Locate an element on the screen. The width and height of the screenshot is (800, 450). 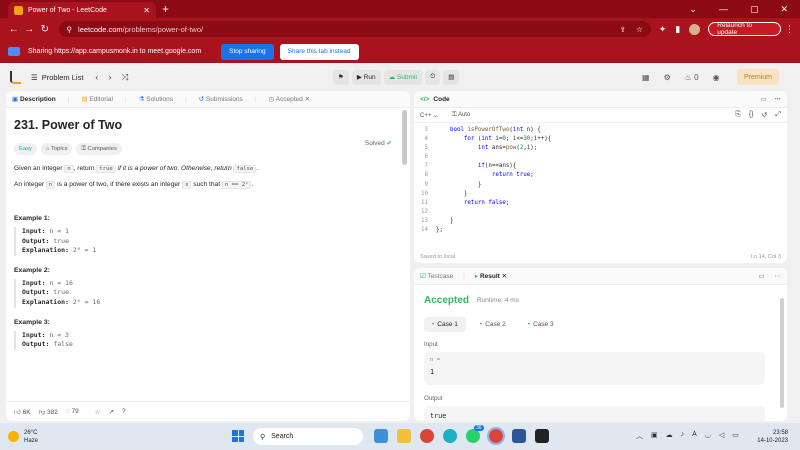
companies-tag: ⚿ Companies is located at coordinates (99, 149).